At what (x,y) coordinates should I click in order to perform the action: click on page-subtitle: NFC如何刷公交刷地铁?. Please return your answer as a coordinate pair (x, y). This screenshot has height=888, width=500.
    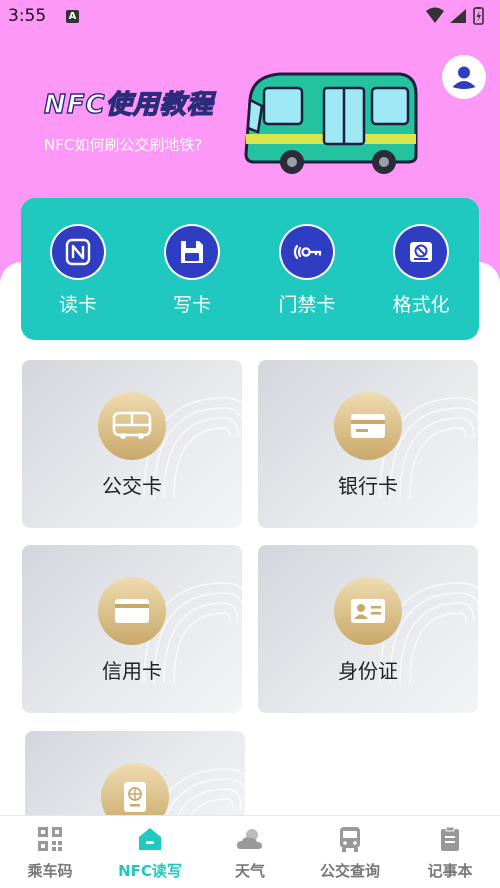
    Looking at the image, I should click on (123, 144).